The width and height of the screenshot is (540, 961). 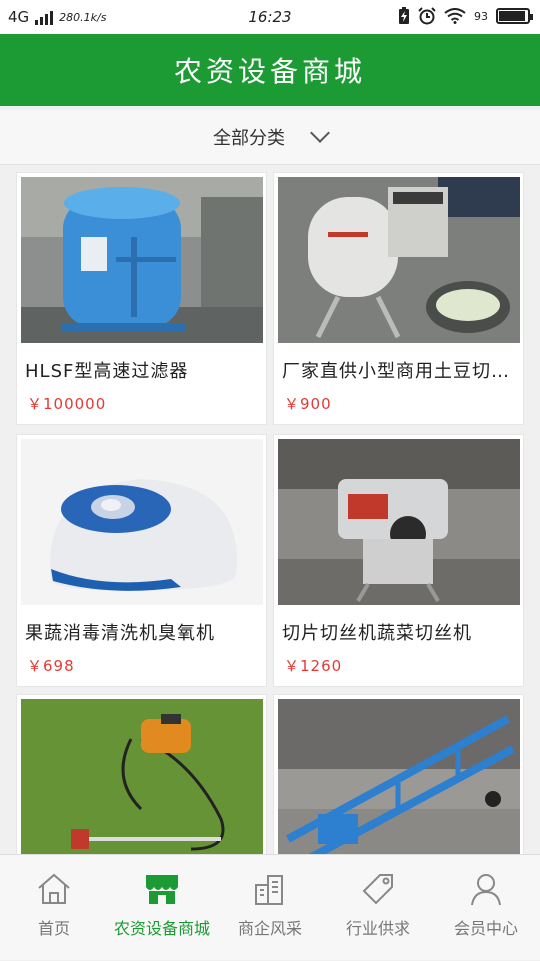 I want to click on category-filter-label: 全部分类, so click(x=249, y=138).